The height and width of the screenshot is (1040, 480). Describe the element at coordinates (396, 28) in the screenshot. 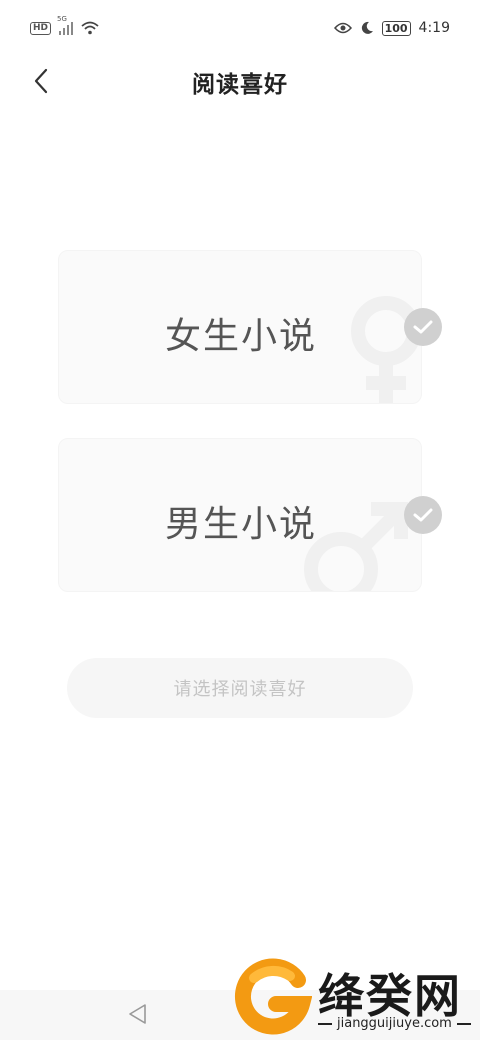

I see `battery-indicator: 100` at that location.